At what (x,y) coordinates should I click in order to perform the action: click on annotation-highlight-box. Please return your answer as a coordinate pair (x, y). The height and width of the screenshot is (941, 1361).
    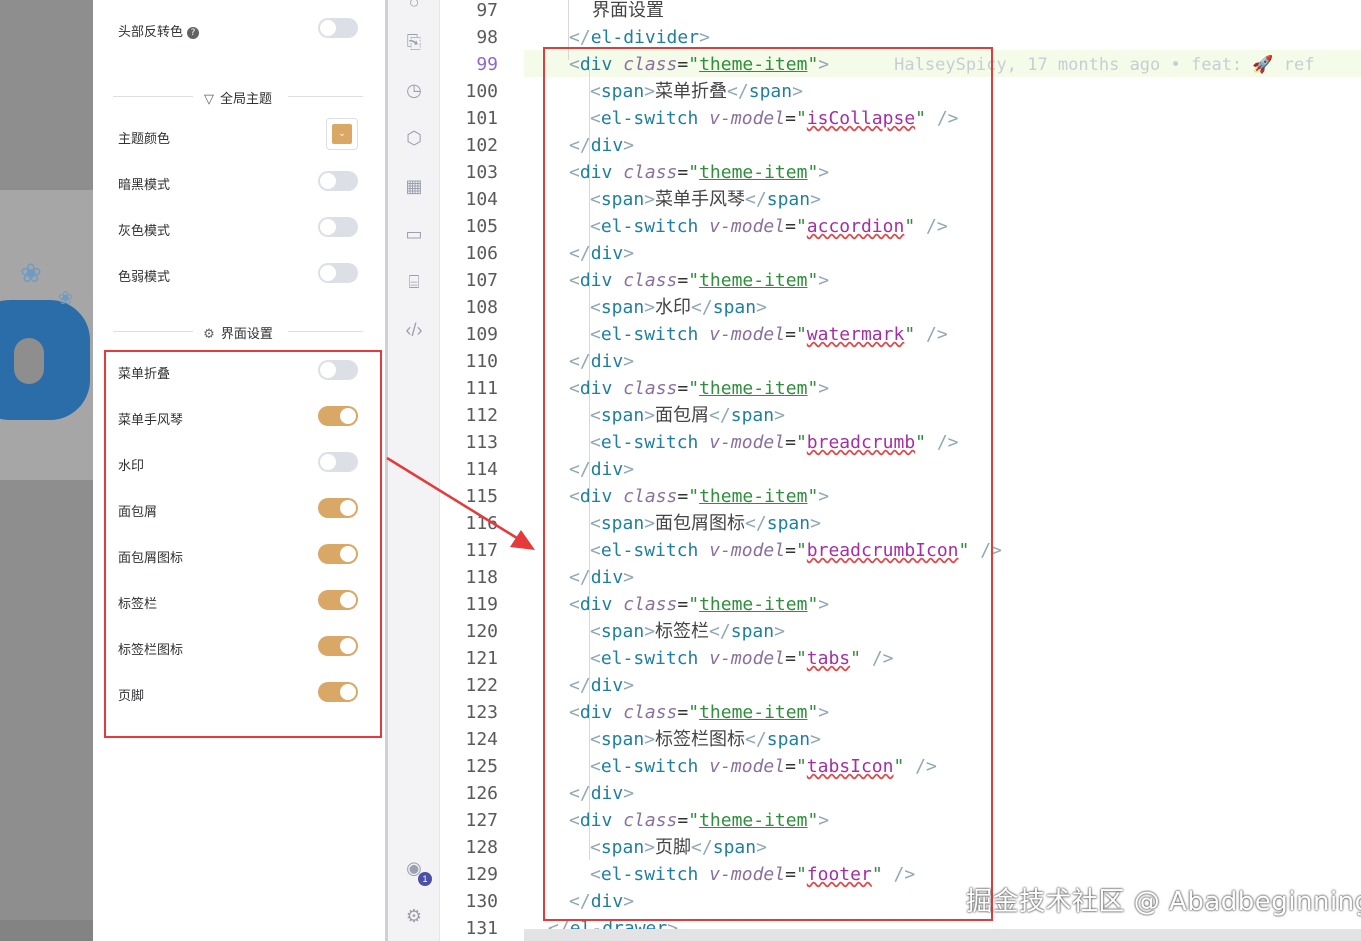
    Looking at the image, I should click on (243, 544).